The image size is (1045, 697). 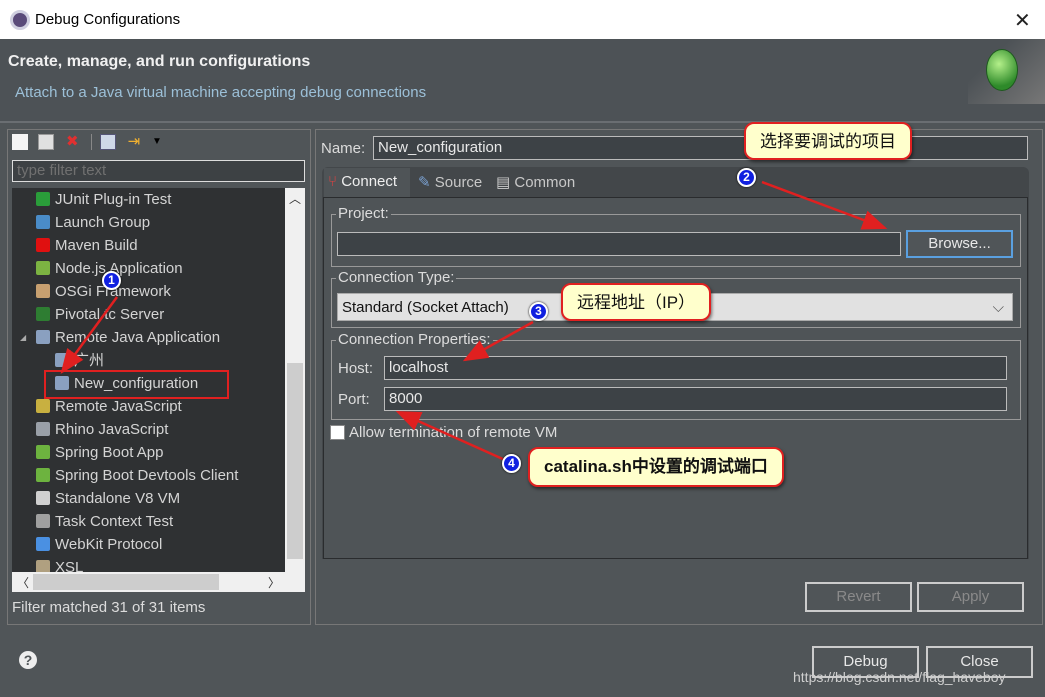 I want to click on callout-debug-port: catalina.sh中设置的调试端口, so click(x=656, y=467).